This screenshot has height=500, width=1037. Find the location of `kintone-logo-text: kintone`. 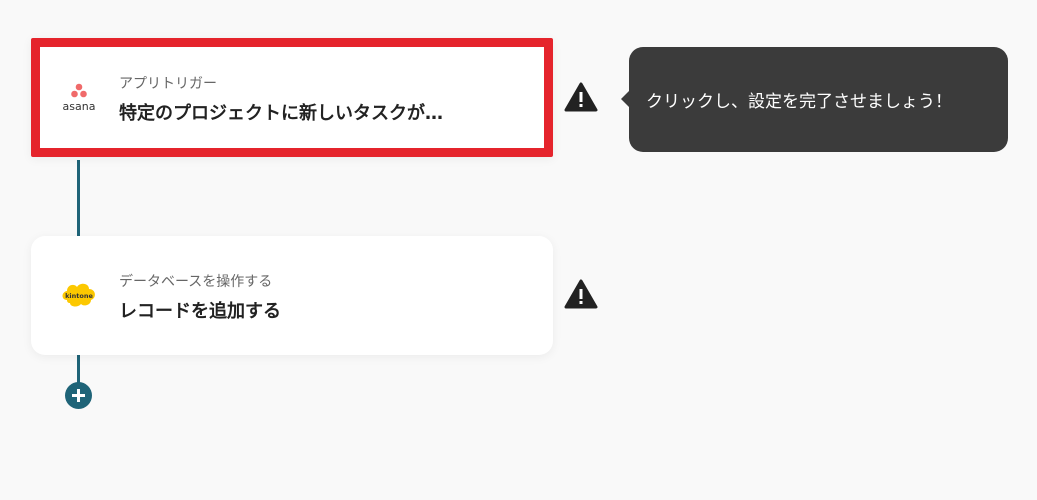

kintone-logo-text: kintone is located at coordinates (79, 296).